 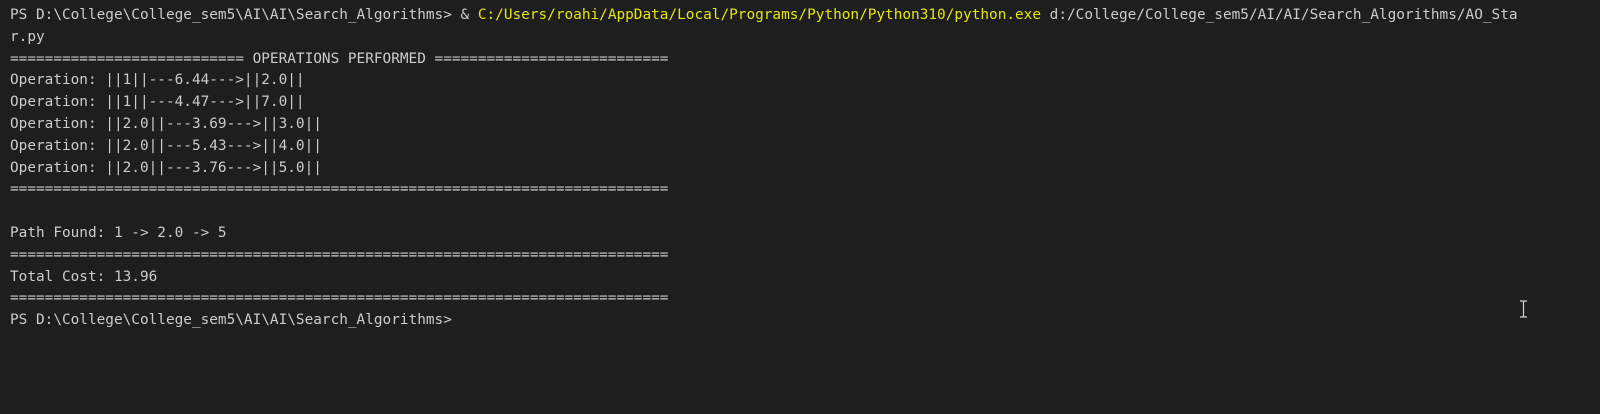 What do you see at coordinates (84, 276) in the screenshot?
I see `total-cost-line: Total Cost: 13.96` at bounding box center [84, 276].